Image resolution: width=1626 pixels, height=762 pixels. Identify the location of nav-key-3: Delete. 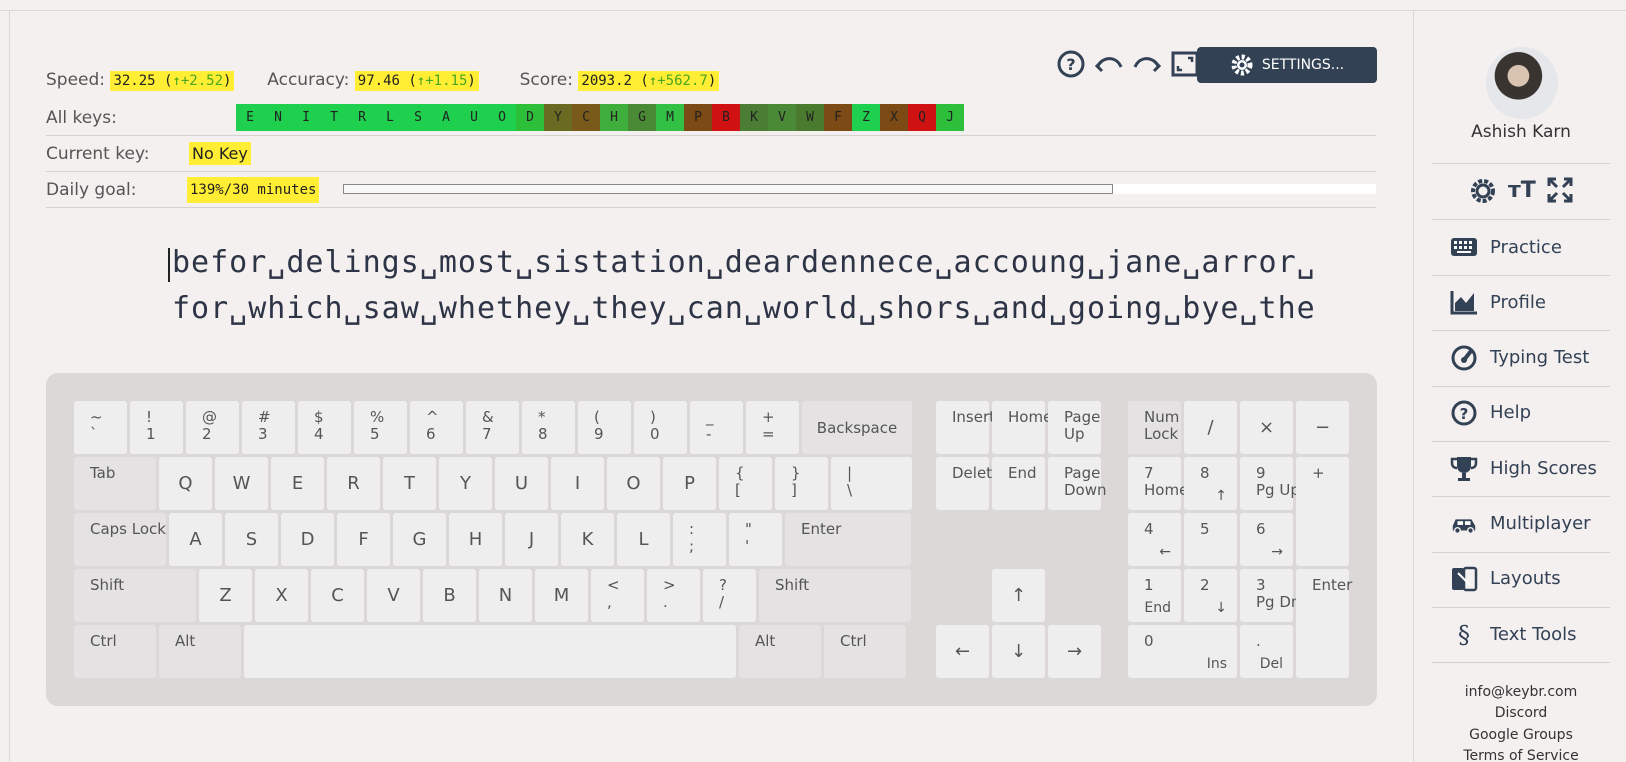
(968, 483).